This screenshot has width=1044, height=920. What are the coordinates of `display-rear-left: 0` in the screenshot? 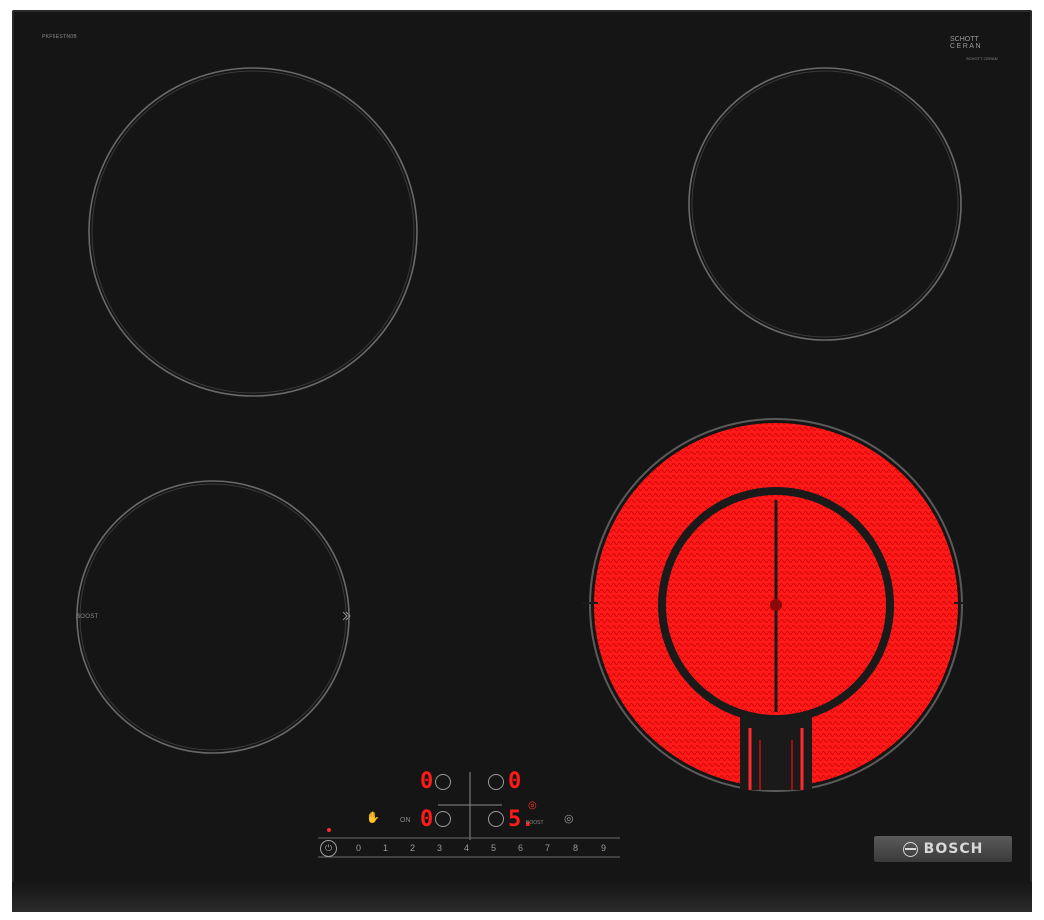 It's located at (427, 781).